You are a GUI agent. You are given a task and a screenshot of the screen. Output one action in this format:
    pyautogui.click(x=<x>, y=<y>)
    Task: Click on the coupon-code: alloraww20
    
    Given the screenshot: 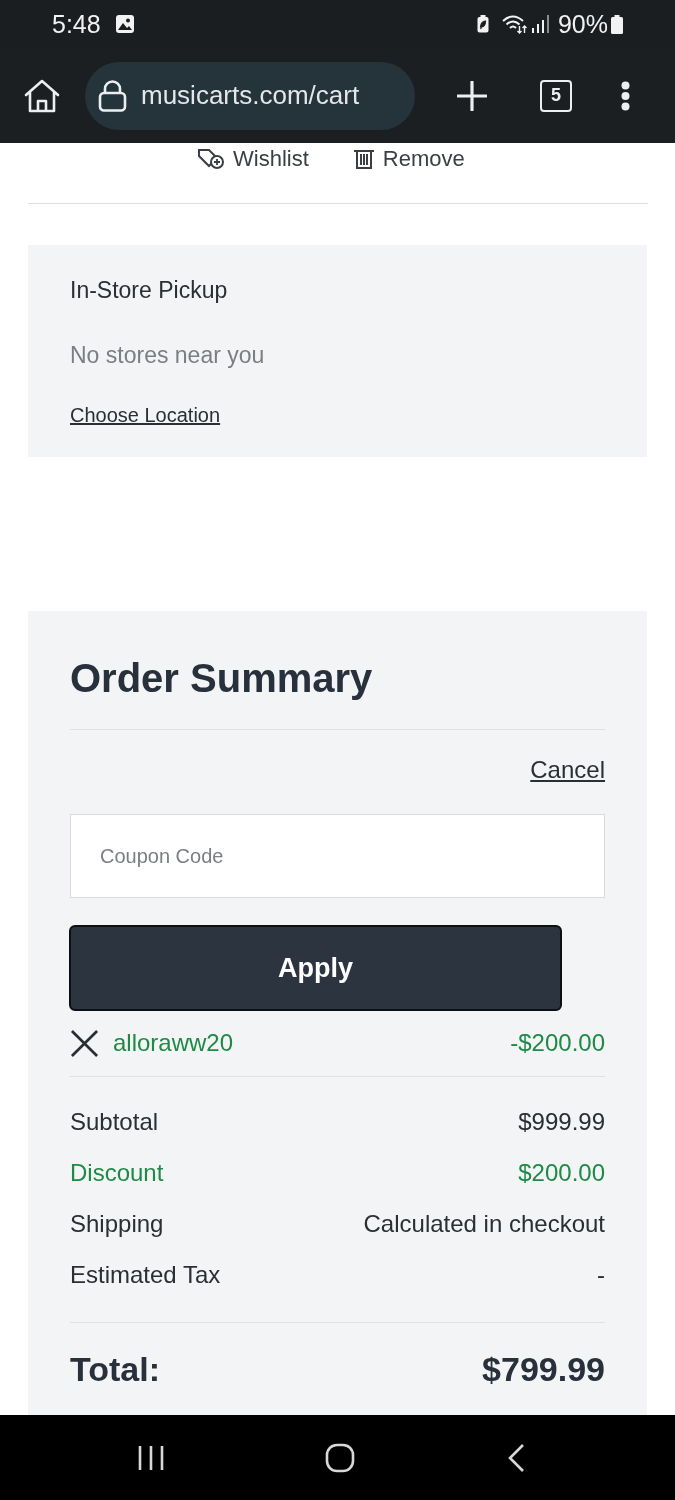 What is the action you would take?
    pyautogui.click(x=173, y=1043)
    